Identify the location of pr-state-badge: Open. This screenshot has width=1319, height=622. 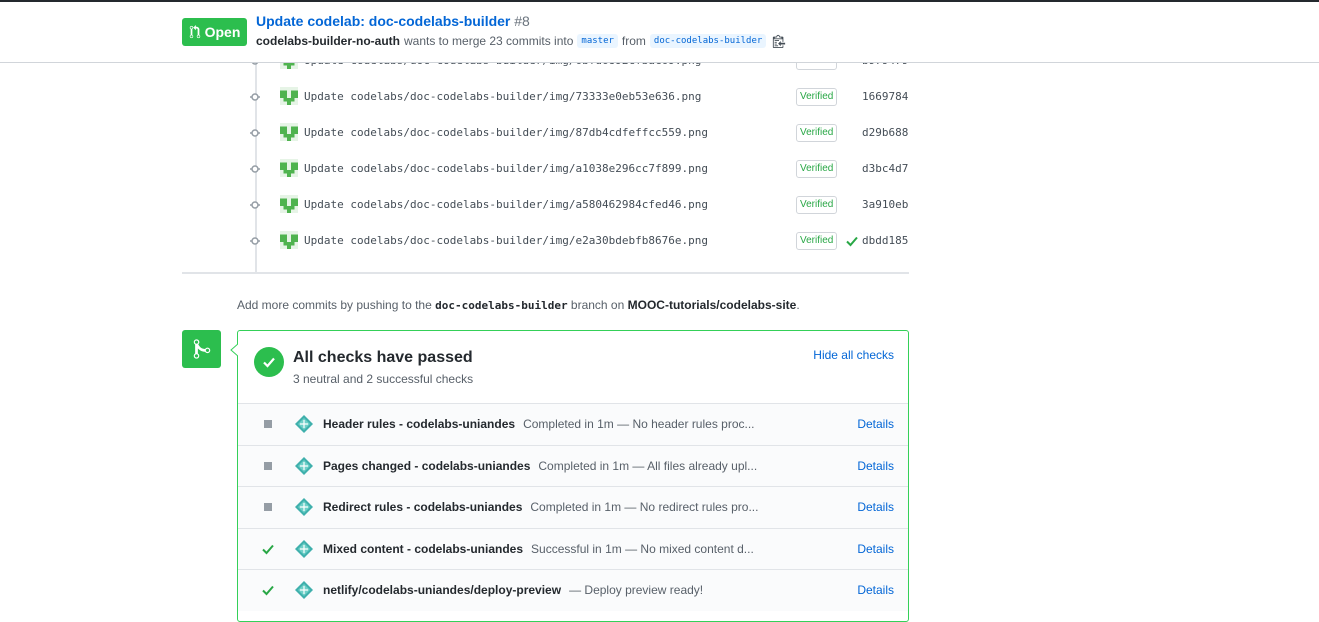
(214, 32).